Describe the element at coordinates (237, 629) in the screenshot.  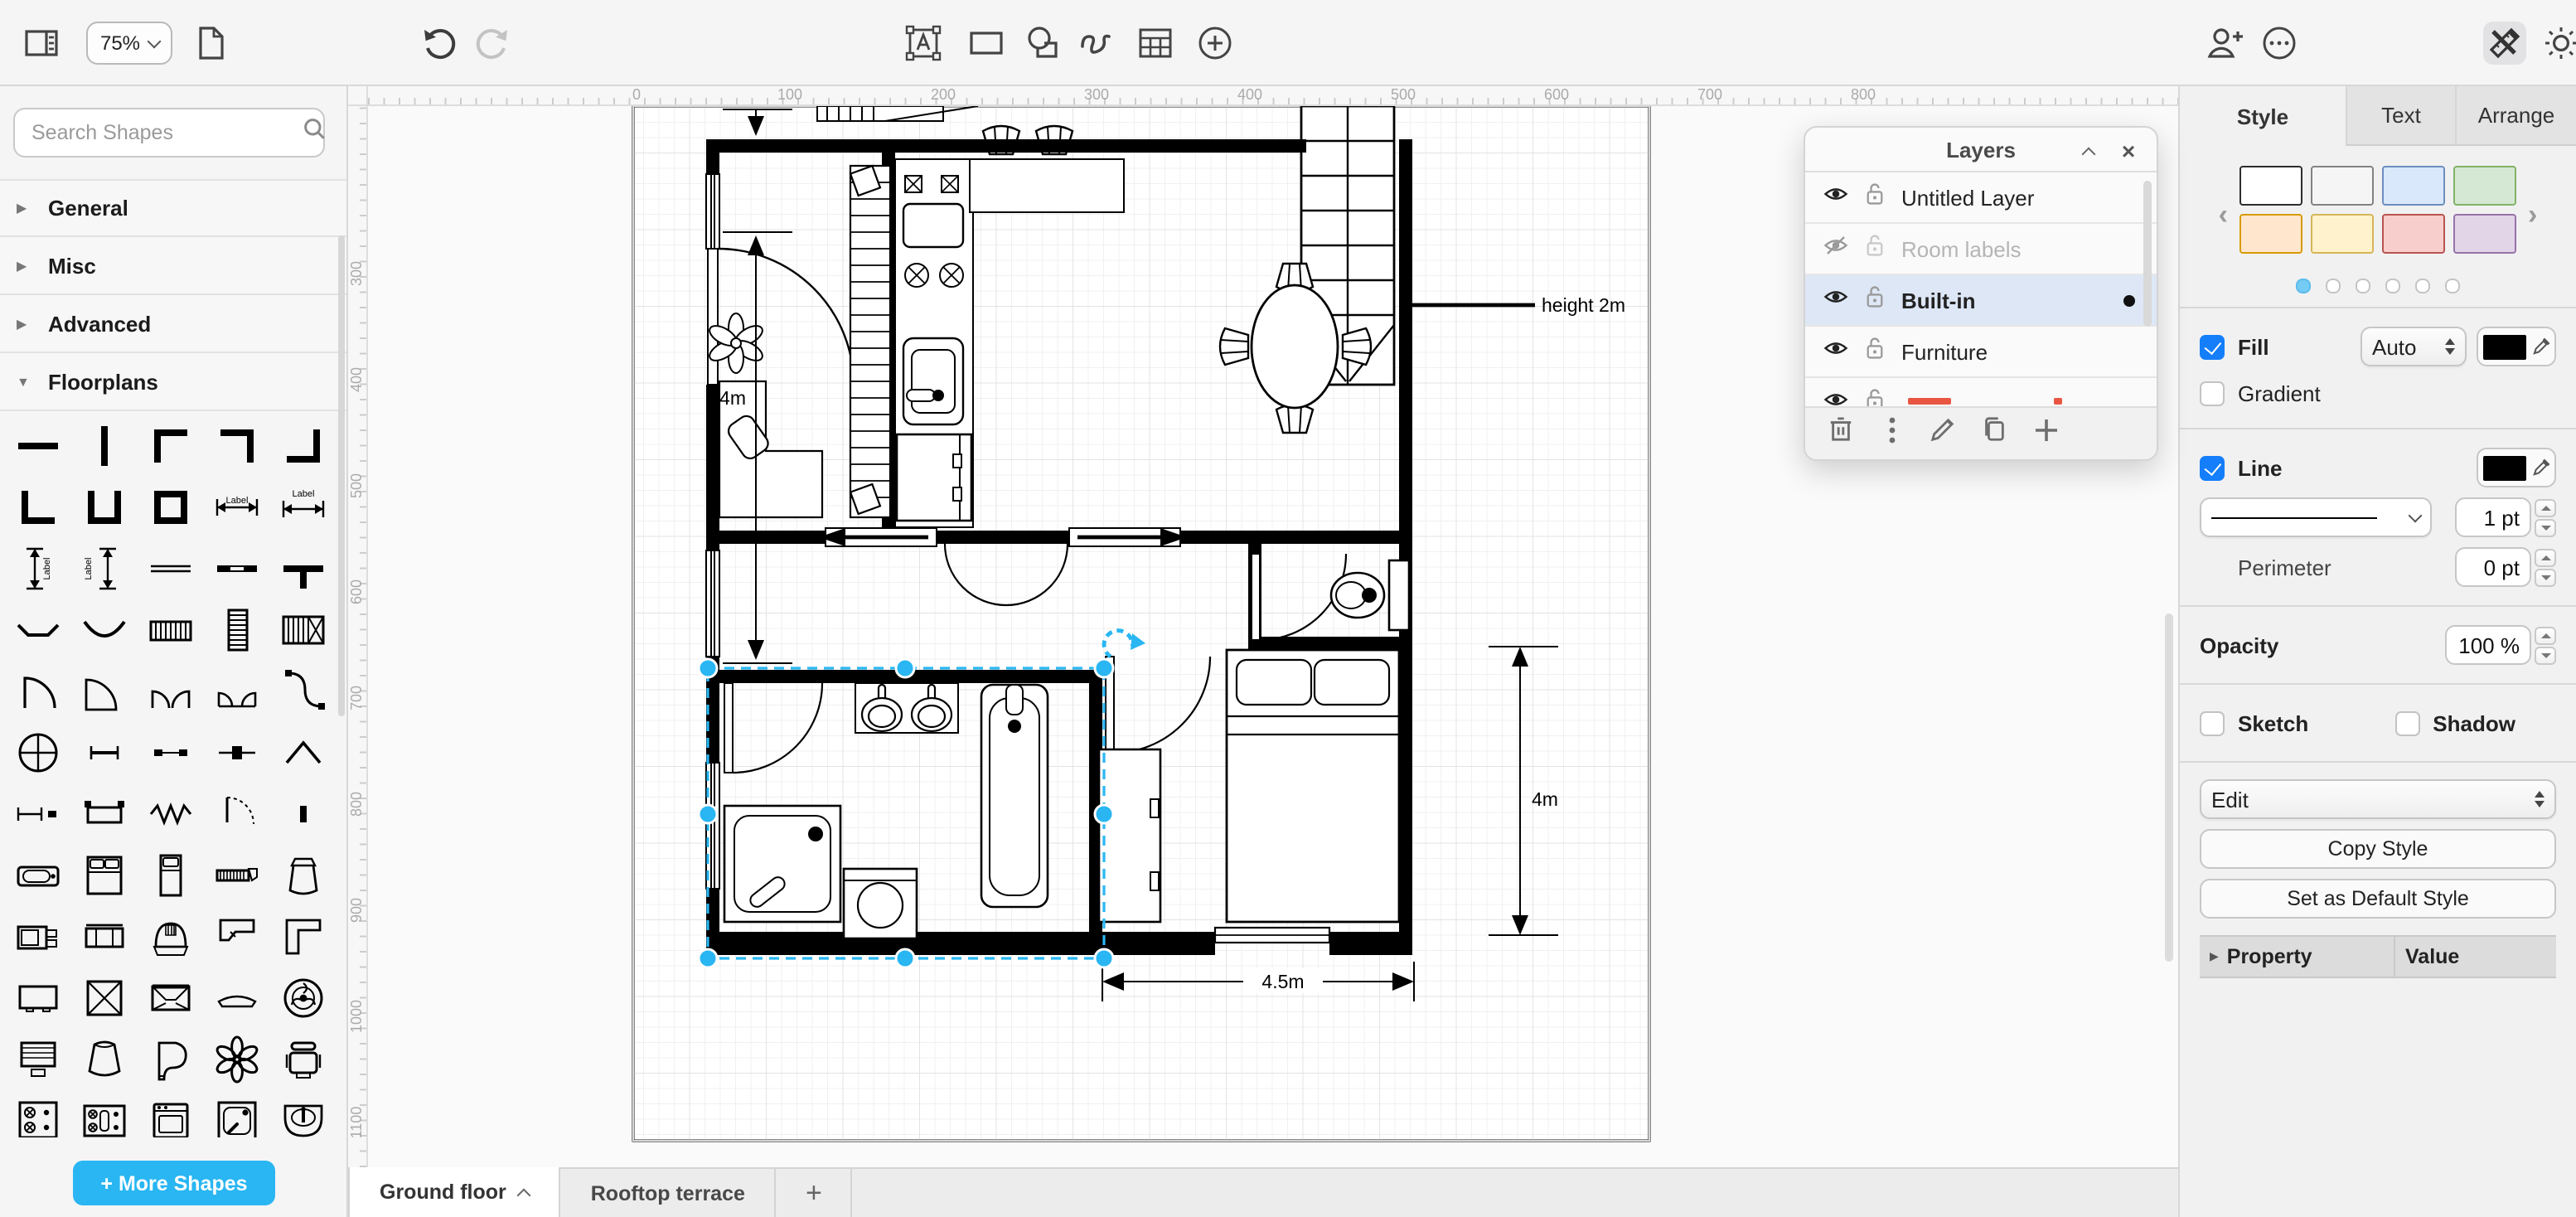
I see `shape-stairs-vertical` at that location.